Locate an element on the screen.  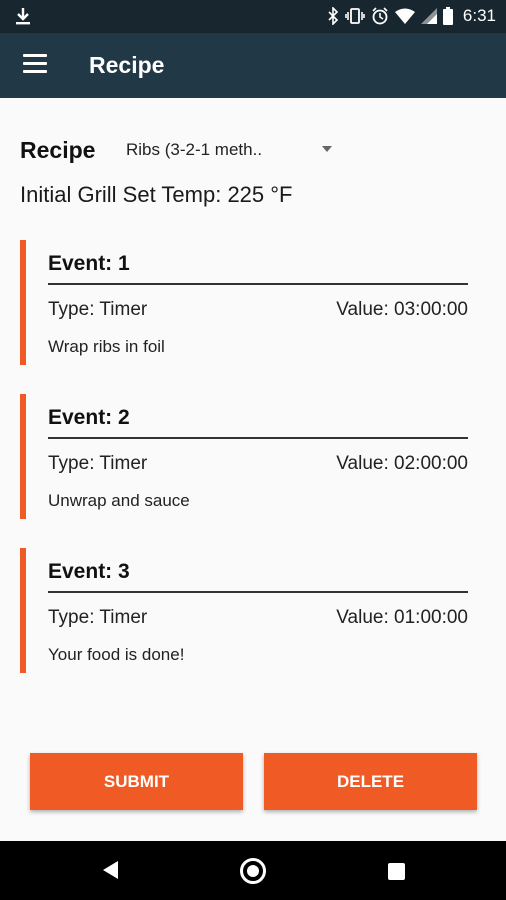
download-icon is located at coordinates (23, 16).